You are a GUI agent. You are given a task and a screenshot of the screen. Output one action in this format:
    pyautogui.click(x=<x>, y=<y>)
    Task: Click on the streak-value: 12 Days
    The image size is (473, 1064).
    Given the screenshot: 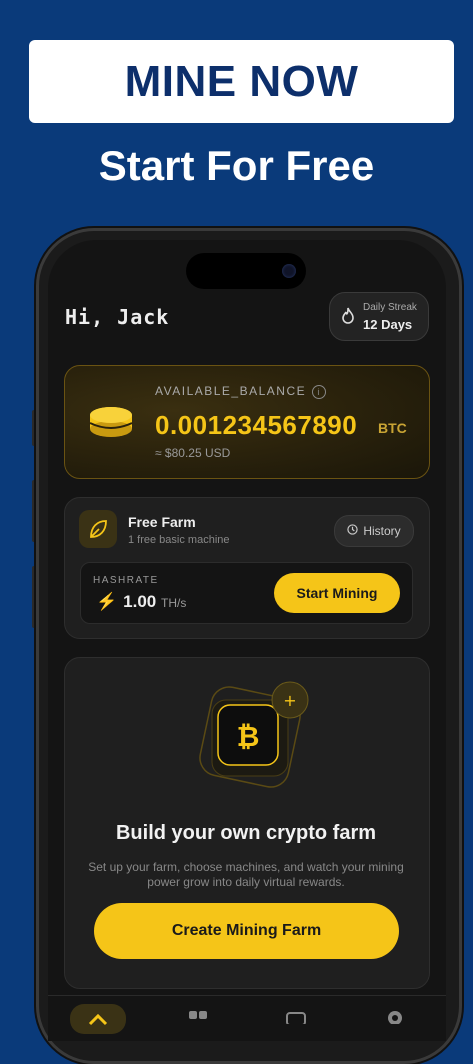 What is the action you would take?
    pyautogui.click(x=388, y=324)
    